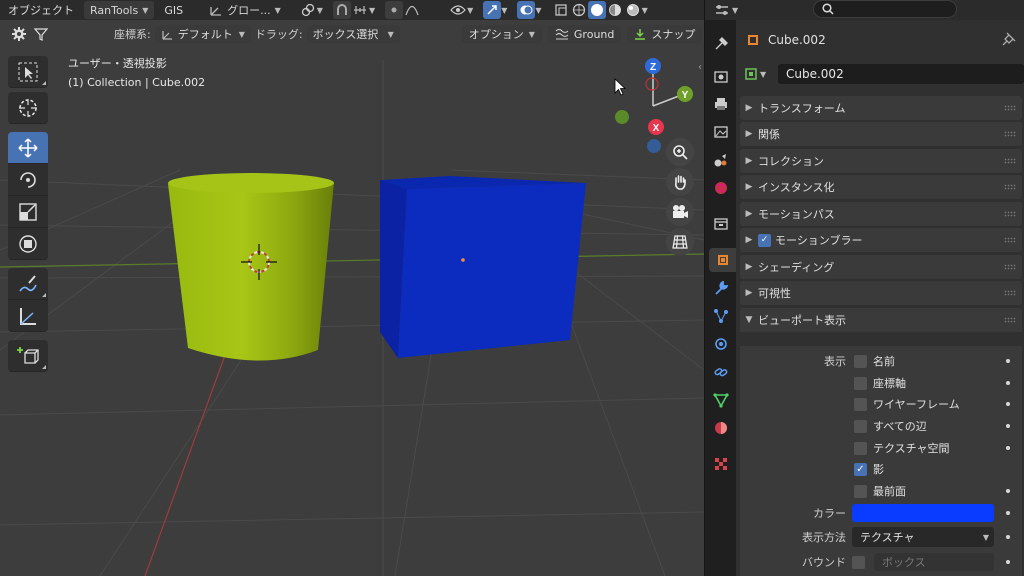  I want to click on add-cube-tool, so click(28, 356).